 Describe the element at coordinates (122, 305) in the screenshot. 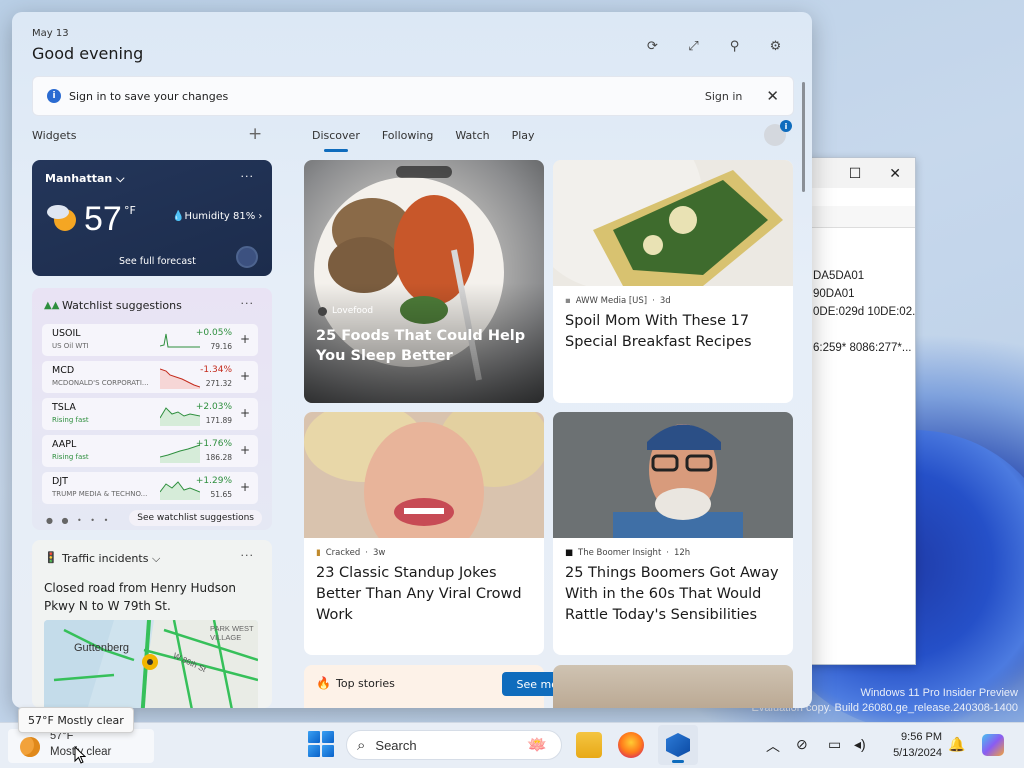

I see `watchlist-title: Watchlist suggestions` at that location.